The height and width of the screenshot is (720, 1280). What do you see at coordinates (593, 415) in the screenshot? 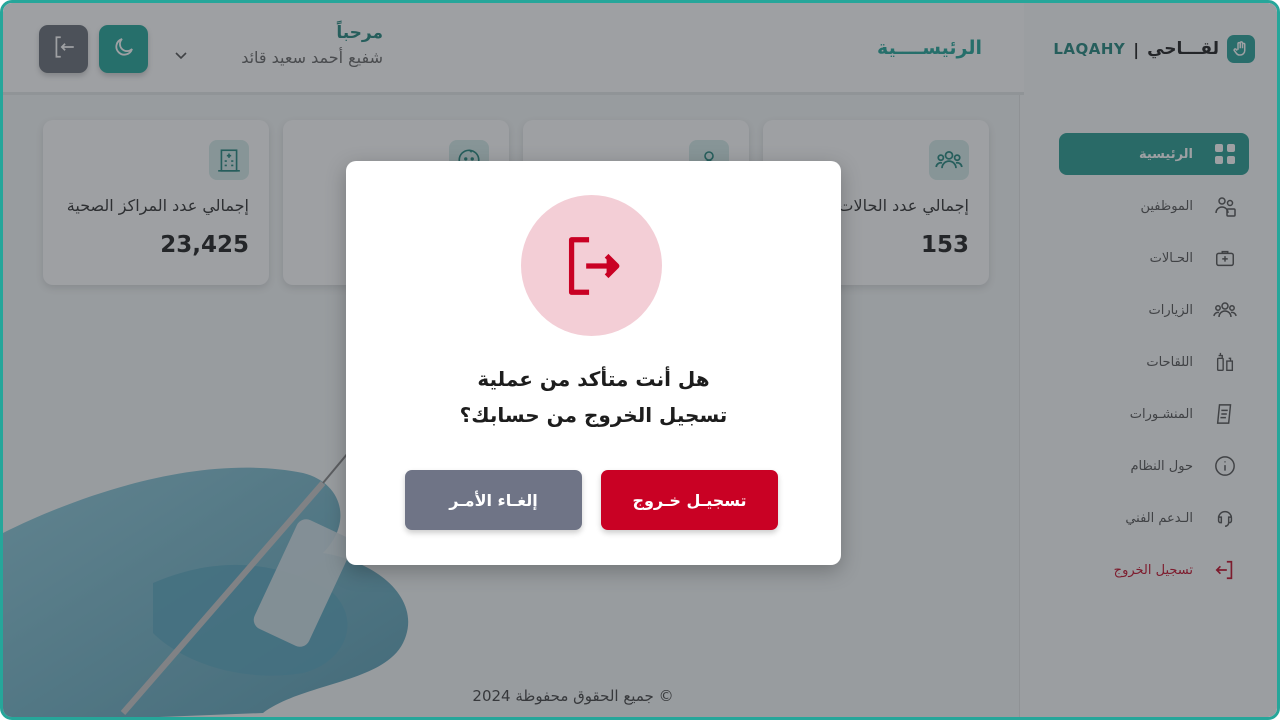
I see `dialog-message-line-2: تسجيل الخروج من حسابك؟` at bounding box center [593, 415].